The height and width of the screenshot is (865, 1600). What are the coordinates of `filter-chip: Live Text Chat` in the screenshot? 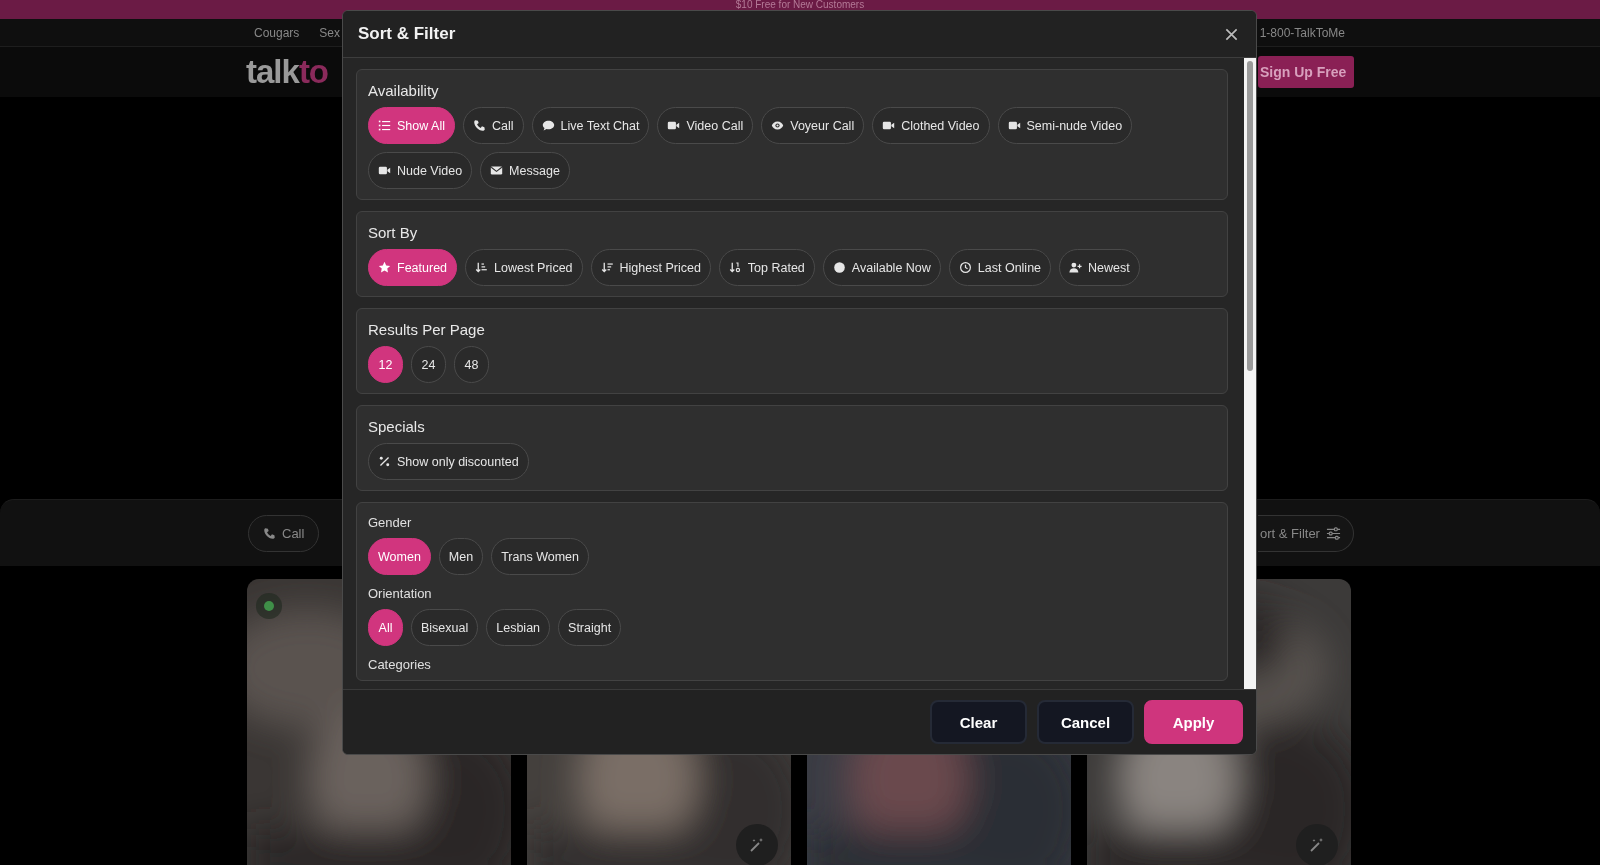 It's located at (590, 125).